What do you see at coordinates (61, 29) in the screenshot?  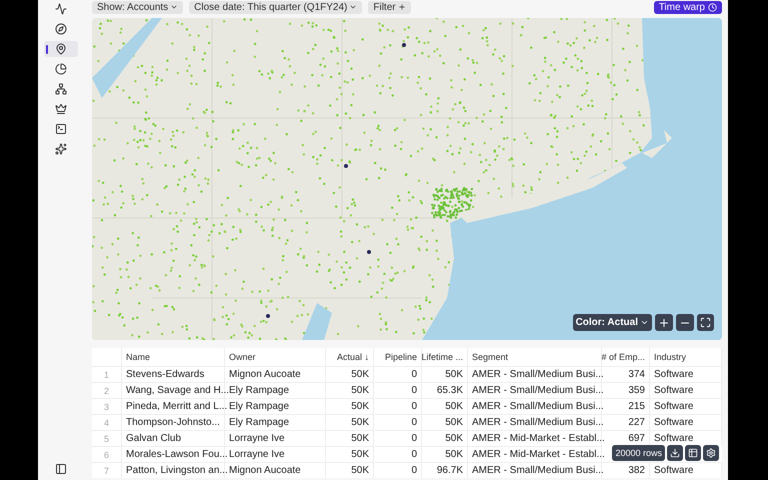 I see `compass-icon` at bounding box center [61, 29].